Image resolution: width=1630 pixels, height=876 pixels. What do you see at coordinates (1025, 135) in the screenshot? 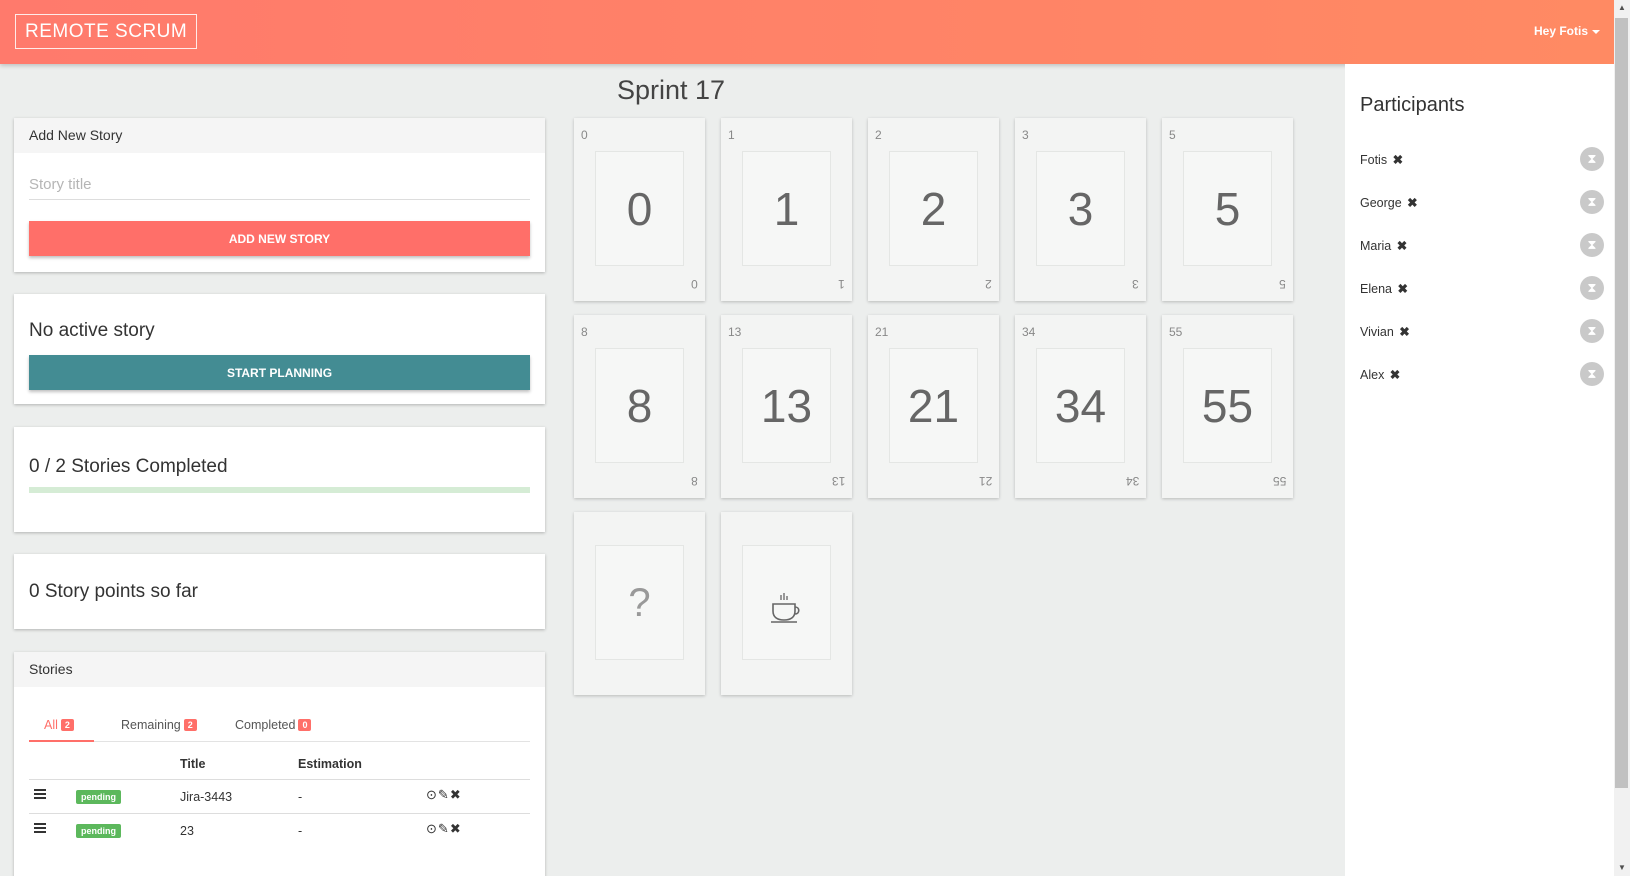
I see `card-corner-top: 3` at bounding box center [1025, 135].